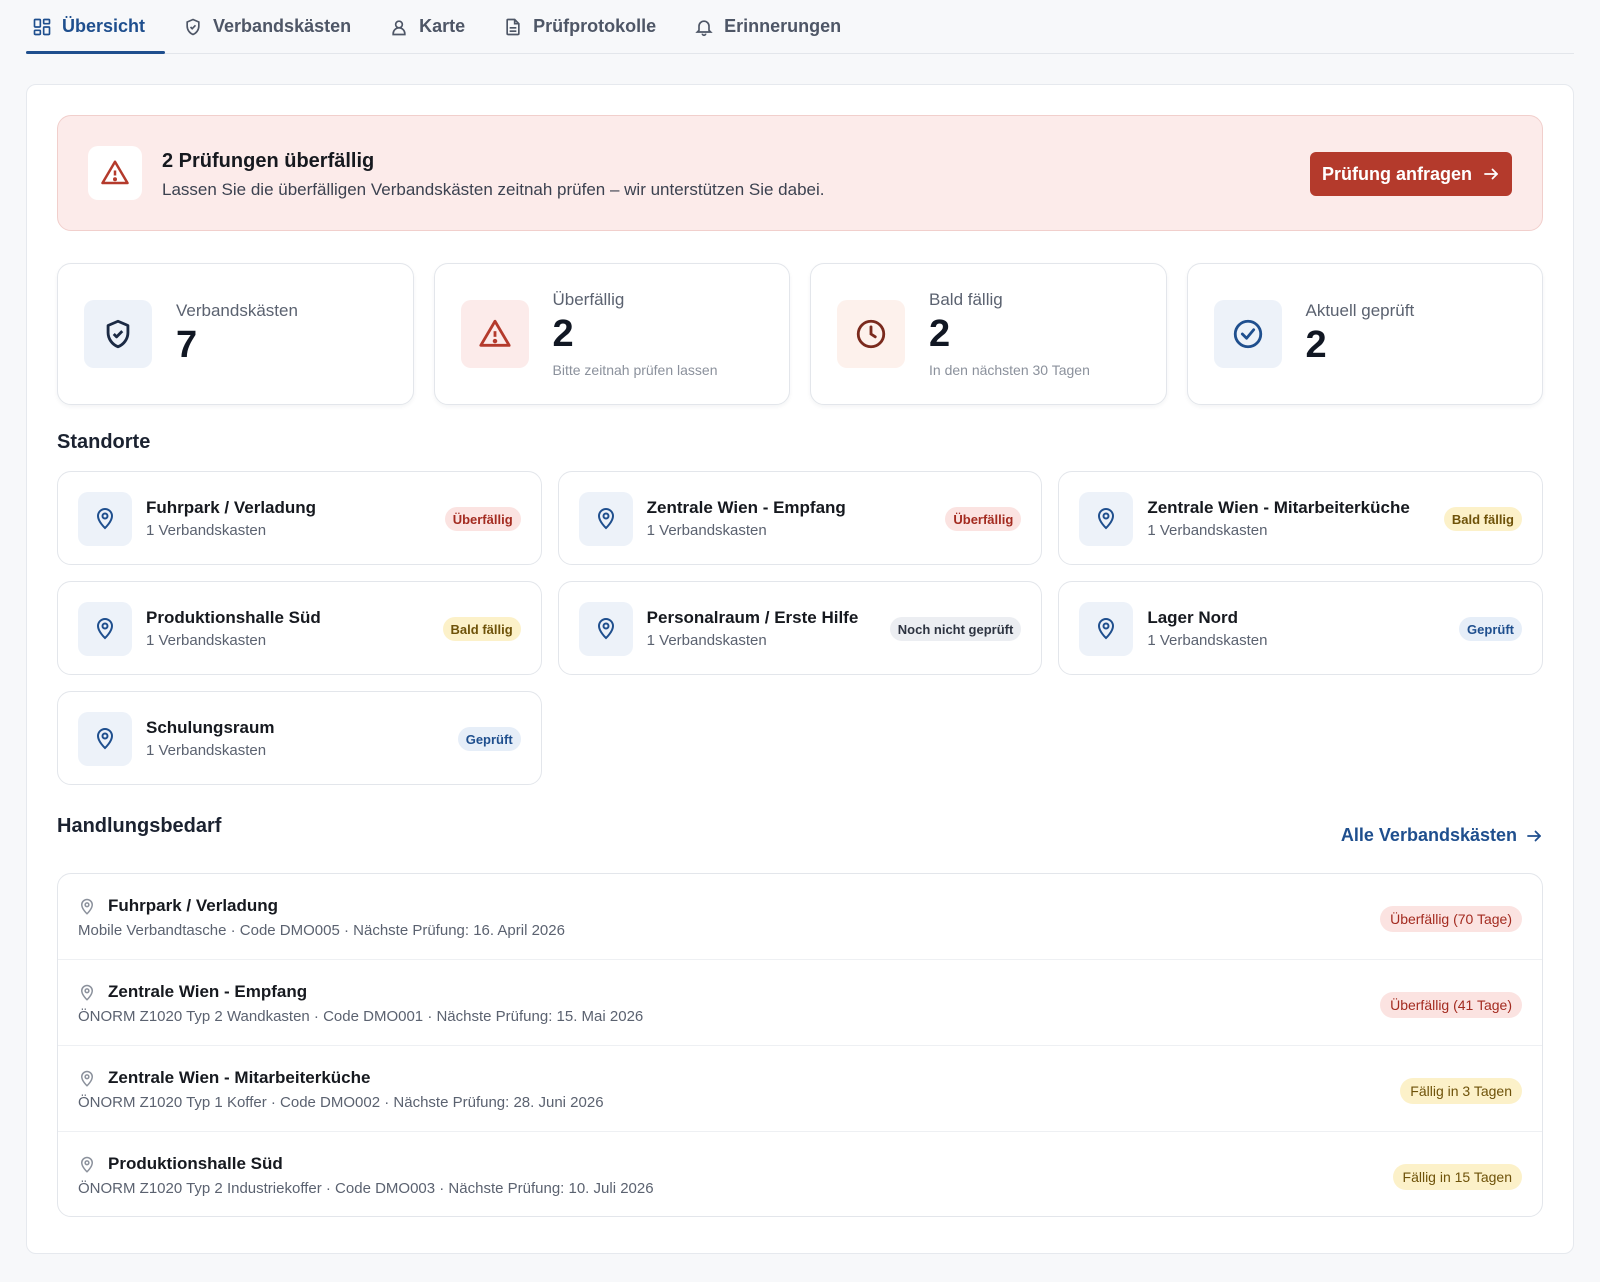 This screenshot has height=1282, width=1600. What do you see at coordinates (195, 1163) in the screenshot?
I see `item-title: Produktionshalle Süd` at bounding box center [195, 1163].